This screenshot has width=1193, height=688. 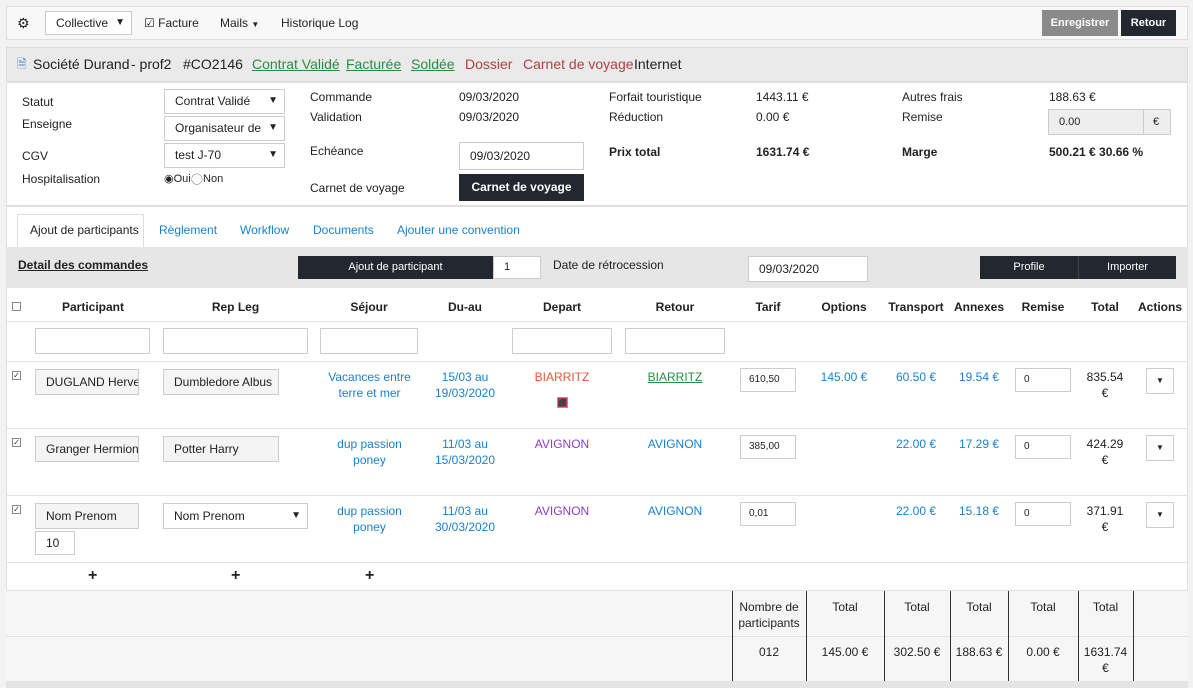 What do you see at coordinates (916, 444) in the screenshot?
I see `transport-value: 22.00 €` at bounding box center [916, 444].